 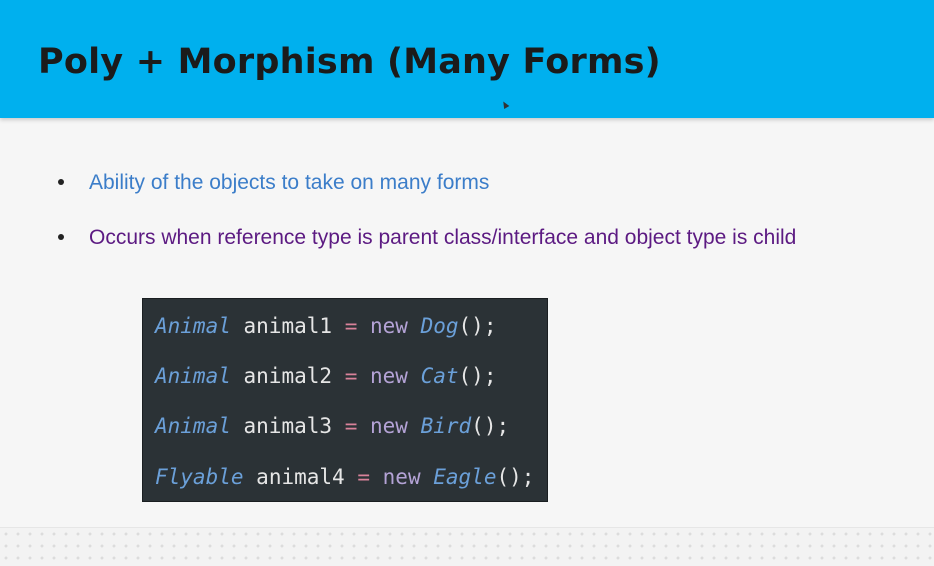 I want to click on code-line: Flyable animal4 = new Eagle();, so click(x=344, y=477).